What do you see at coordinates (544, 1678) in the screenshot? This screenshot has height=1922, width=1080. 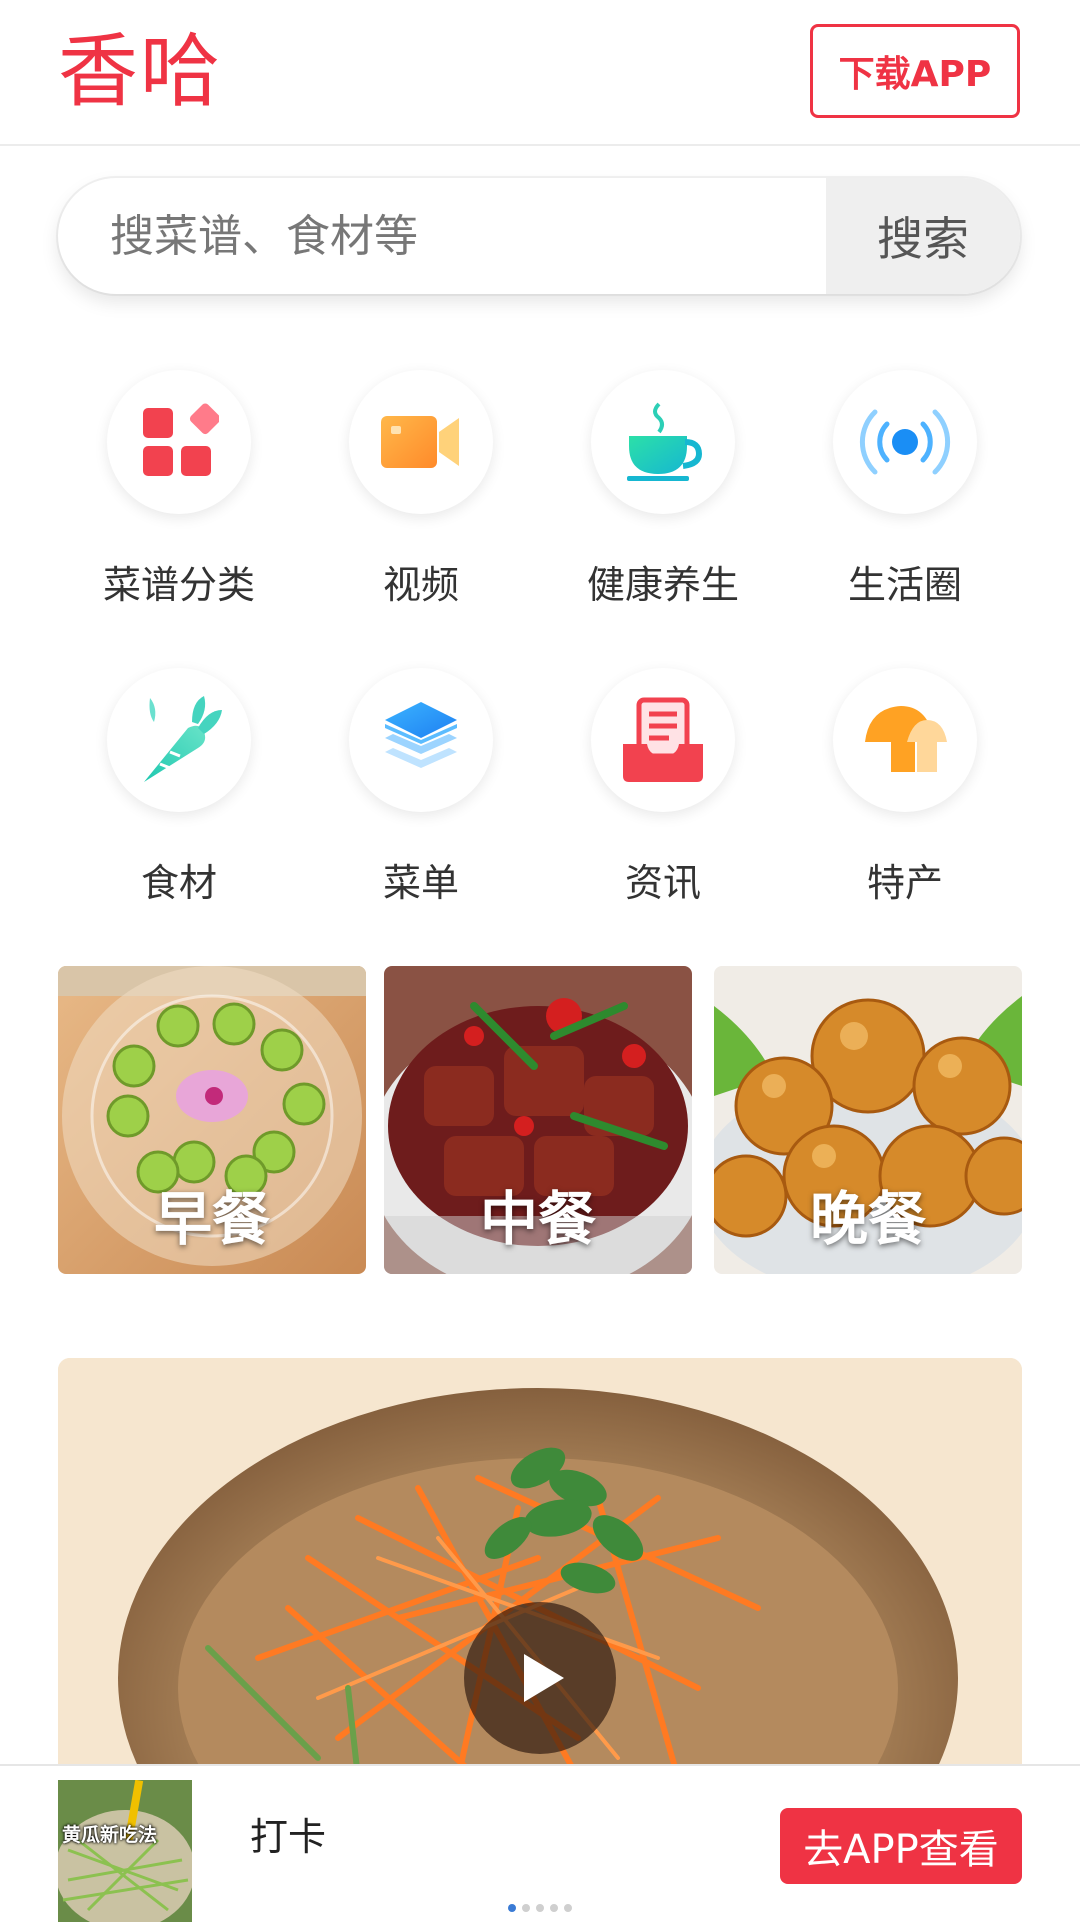 I see `play-icon` at bounding box center [544, 1678].